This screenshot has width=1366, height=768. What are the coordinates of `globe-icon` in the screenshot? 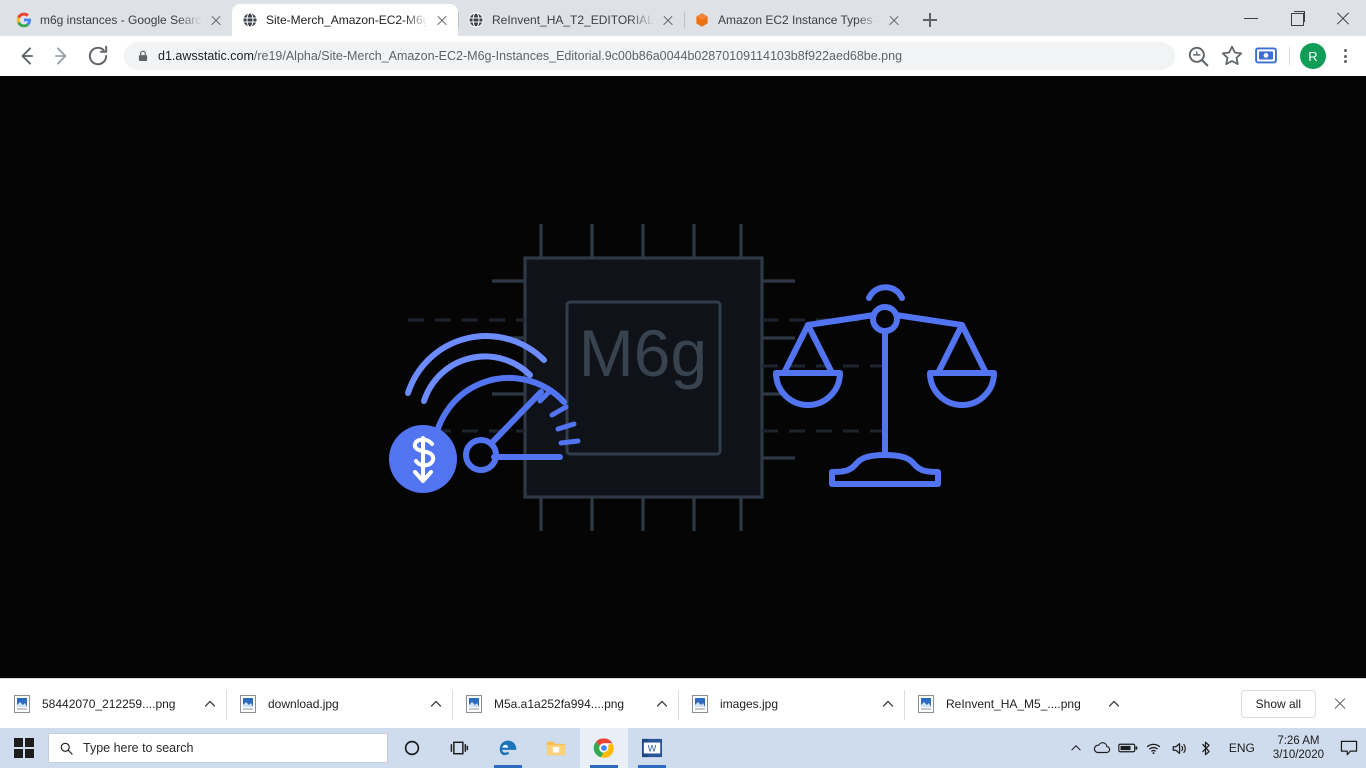 It's located at (476, 20).